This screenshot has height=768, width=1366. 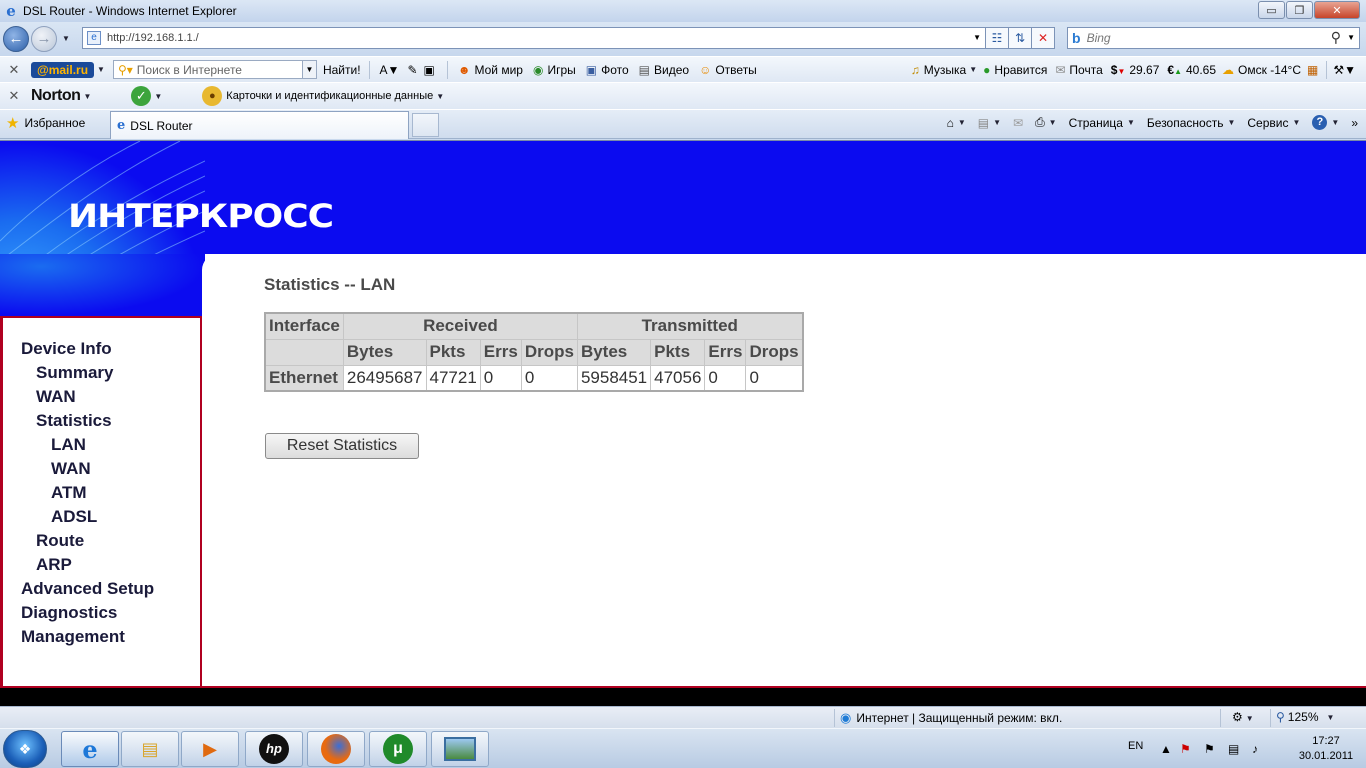 I want to click on address-url: http://192.168.1.1./, so click(x=153, y=38).